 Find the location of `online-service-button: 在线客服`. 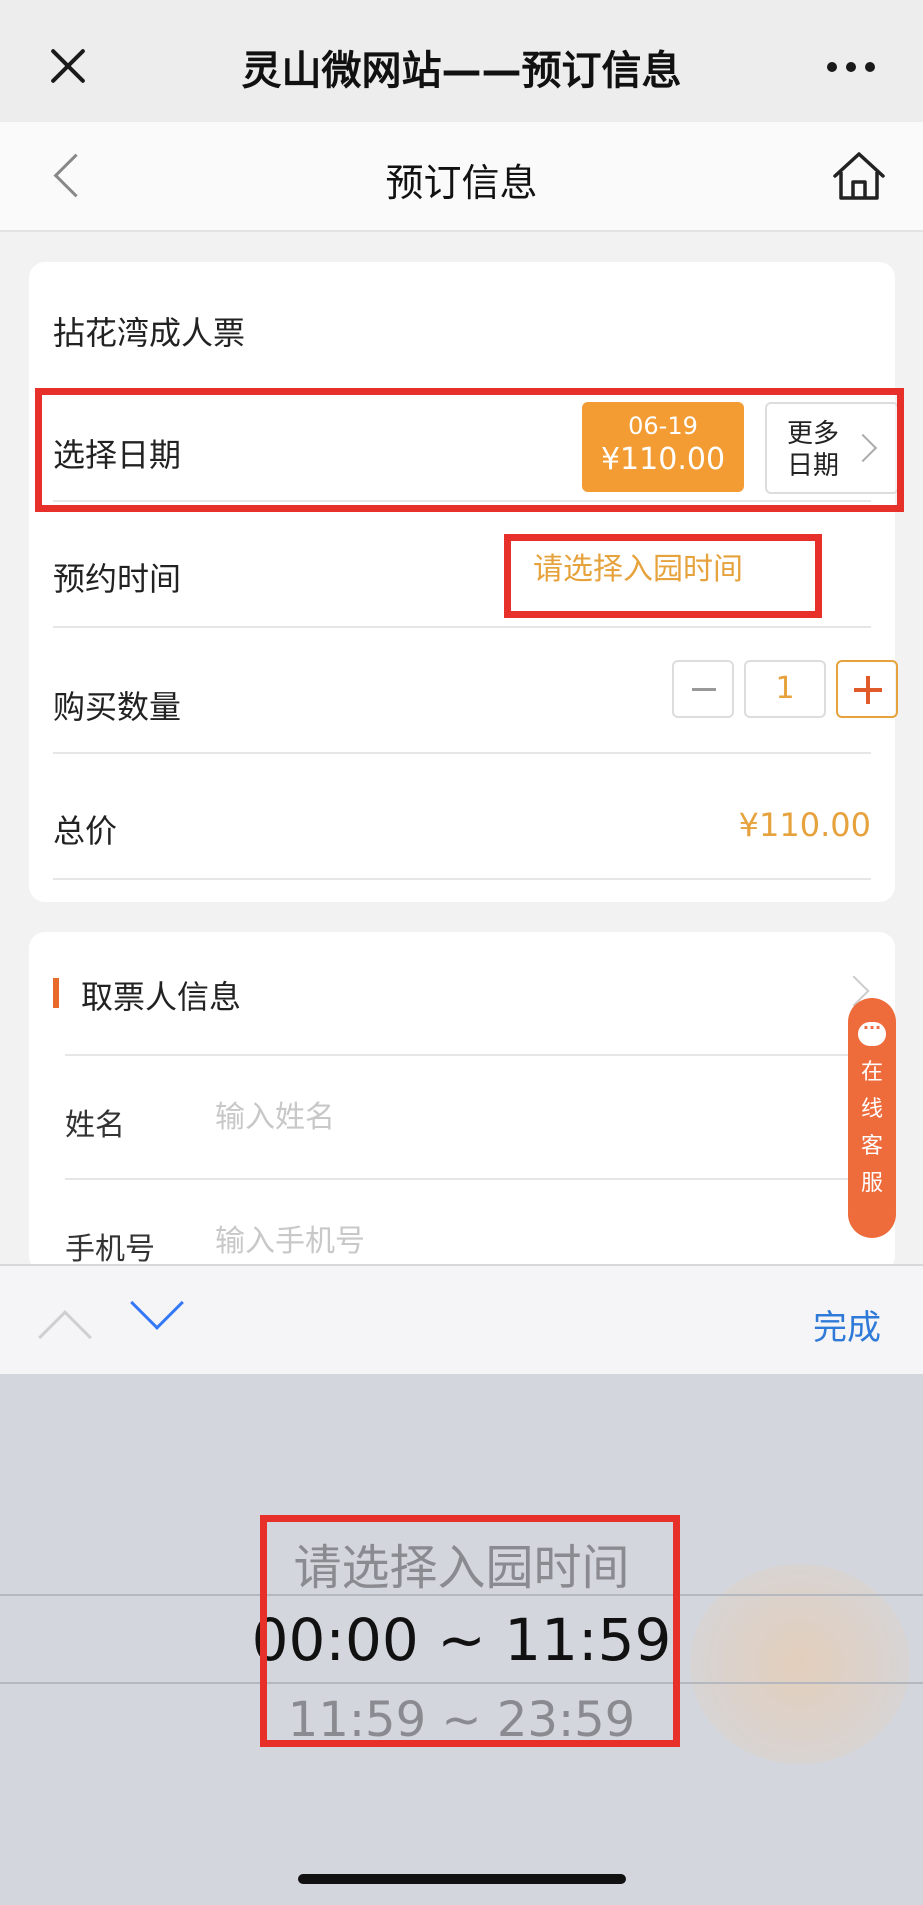

online-service-button: 在线客服 is located at coordinates (872, 1118).